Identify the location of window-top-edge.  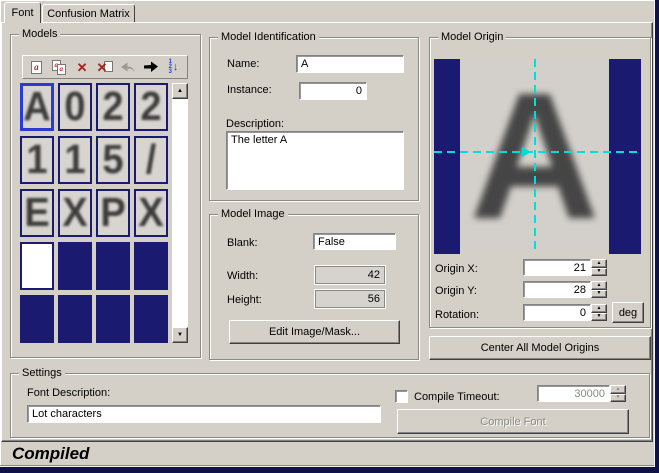
(329, 0).